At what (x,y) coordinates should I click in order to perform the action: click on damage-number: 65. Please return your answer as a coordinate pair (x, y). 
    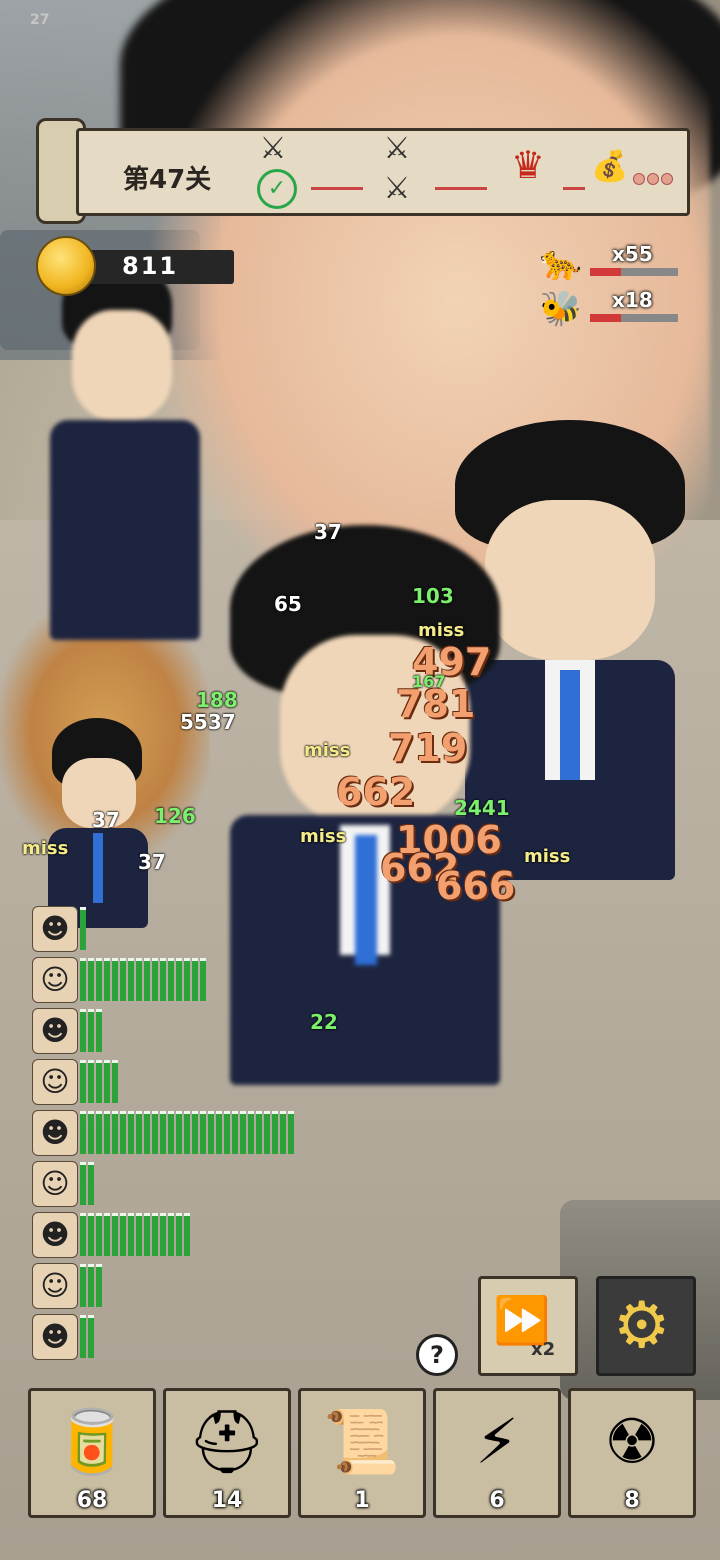
    Looking at the image, I should click on (288, 604).